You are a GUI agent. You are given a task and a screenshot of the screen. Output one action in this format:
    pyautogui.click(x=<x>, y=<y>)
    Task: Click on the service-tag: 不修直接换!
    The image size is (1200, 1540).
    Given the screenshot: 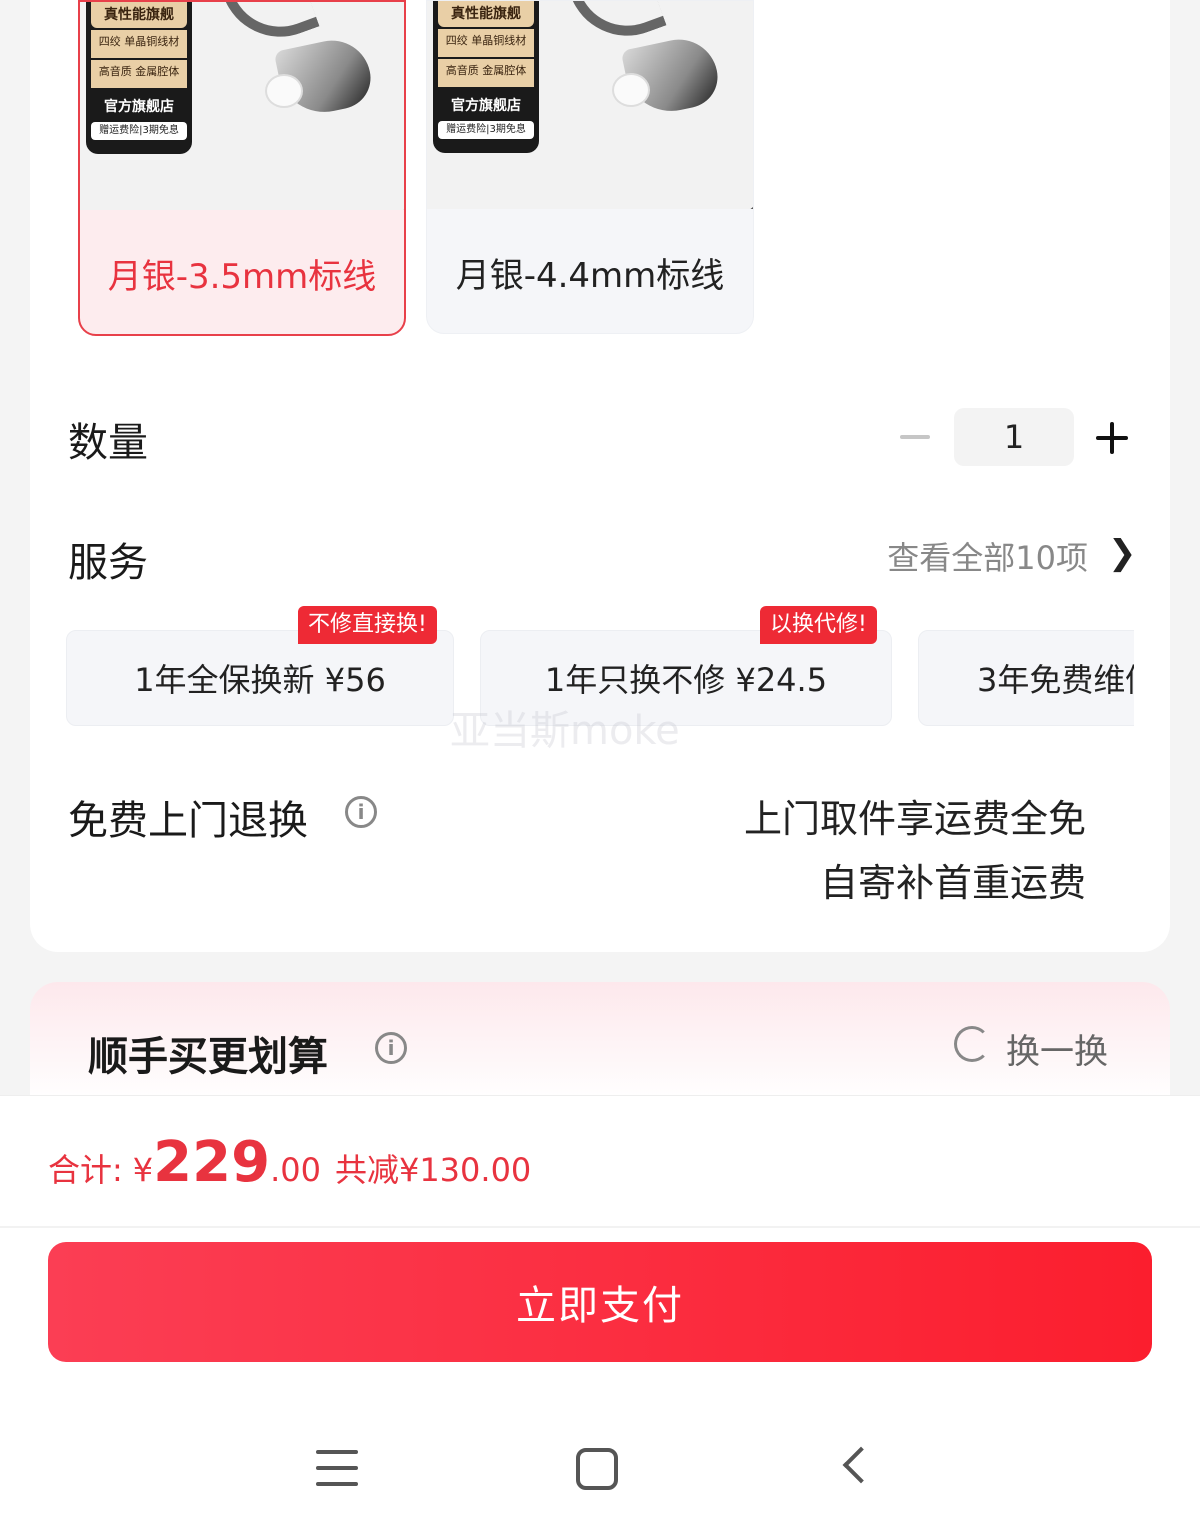 What is the action you would take?
    pyautogui.click(x=367, y=625)
    